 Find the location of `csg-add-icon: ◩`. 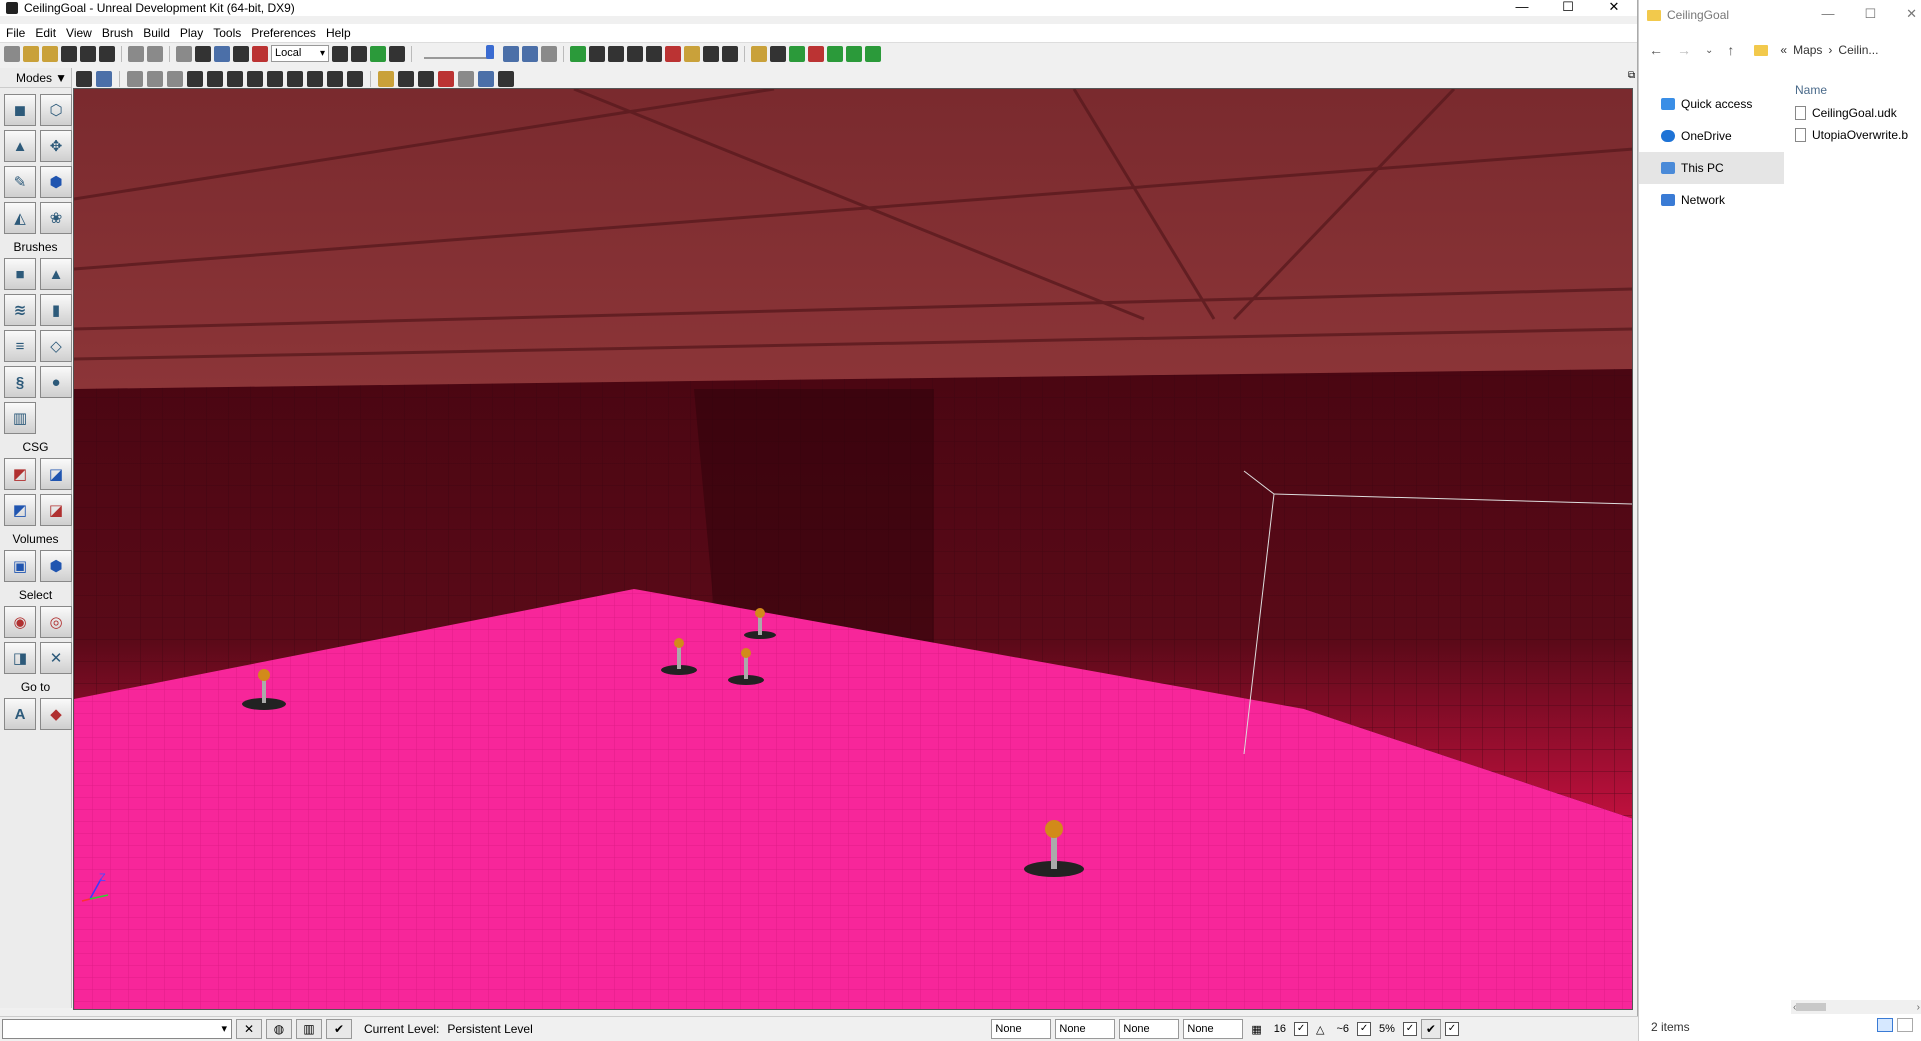

csg-add-icon: ◩ is located at coordinates (20, 474).